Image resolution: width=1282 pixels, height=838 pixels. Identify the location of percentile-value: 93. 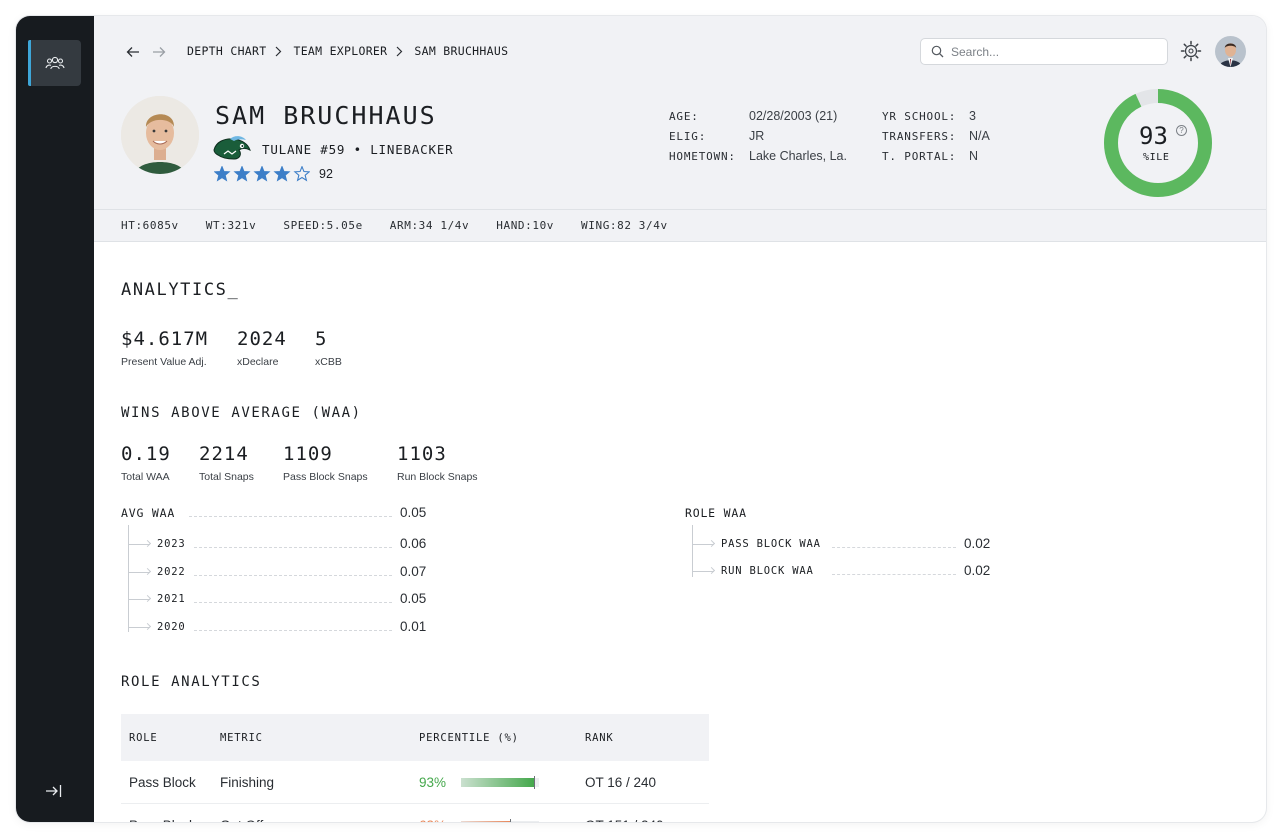
(1153, 136).